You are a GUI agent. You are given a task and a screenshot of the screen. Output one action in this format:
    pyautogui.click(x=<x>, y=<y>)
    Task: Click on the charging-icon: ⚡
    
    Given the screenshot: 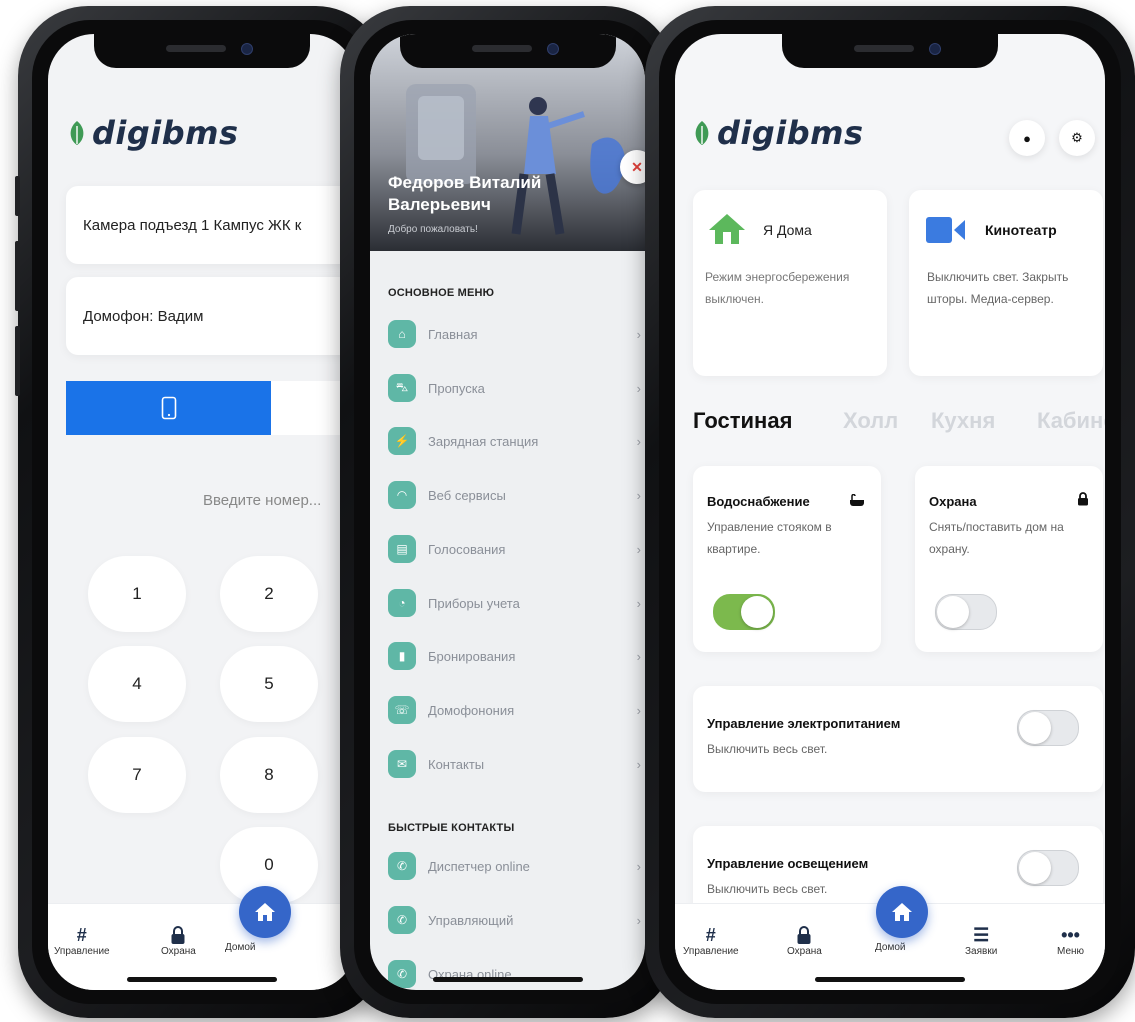 What is the action you would take?
    pyautogui.click(x=402, y=441)
    